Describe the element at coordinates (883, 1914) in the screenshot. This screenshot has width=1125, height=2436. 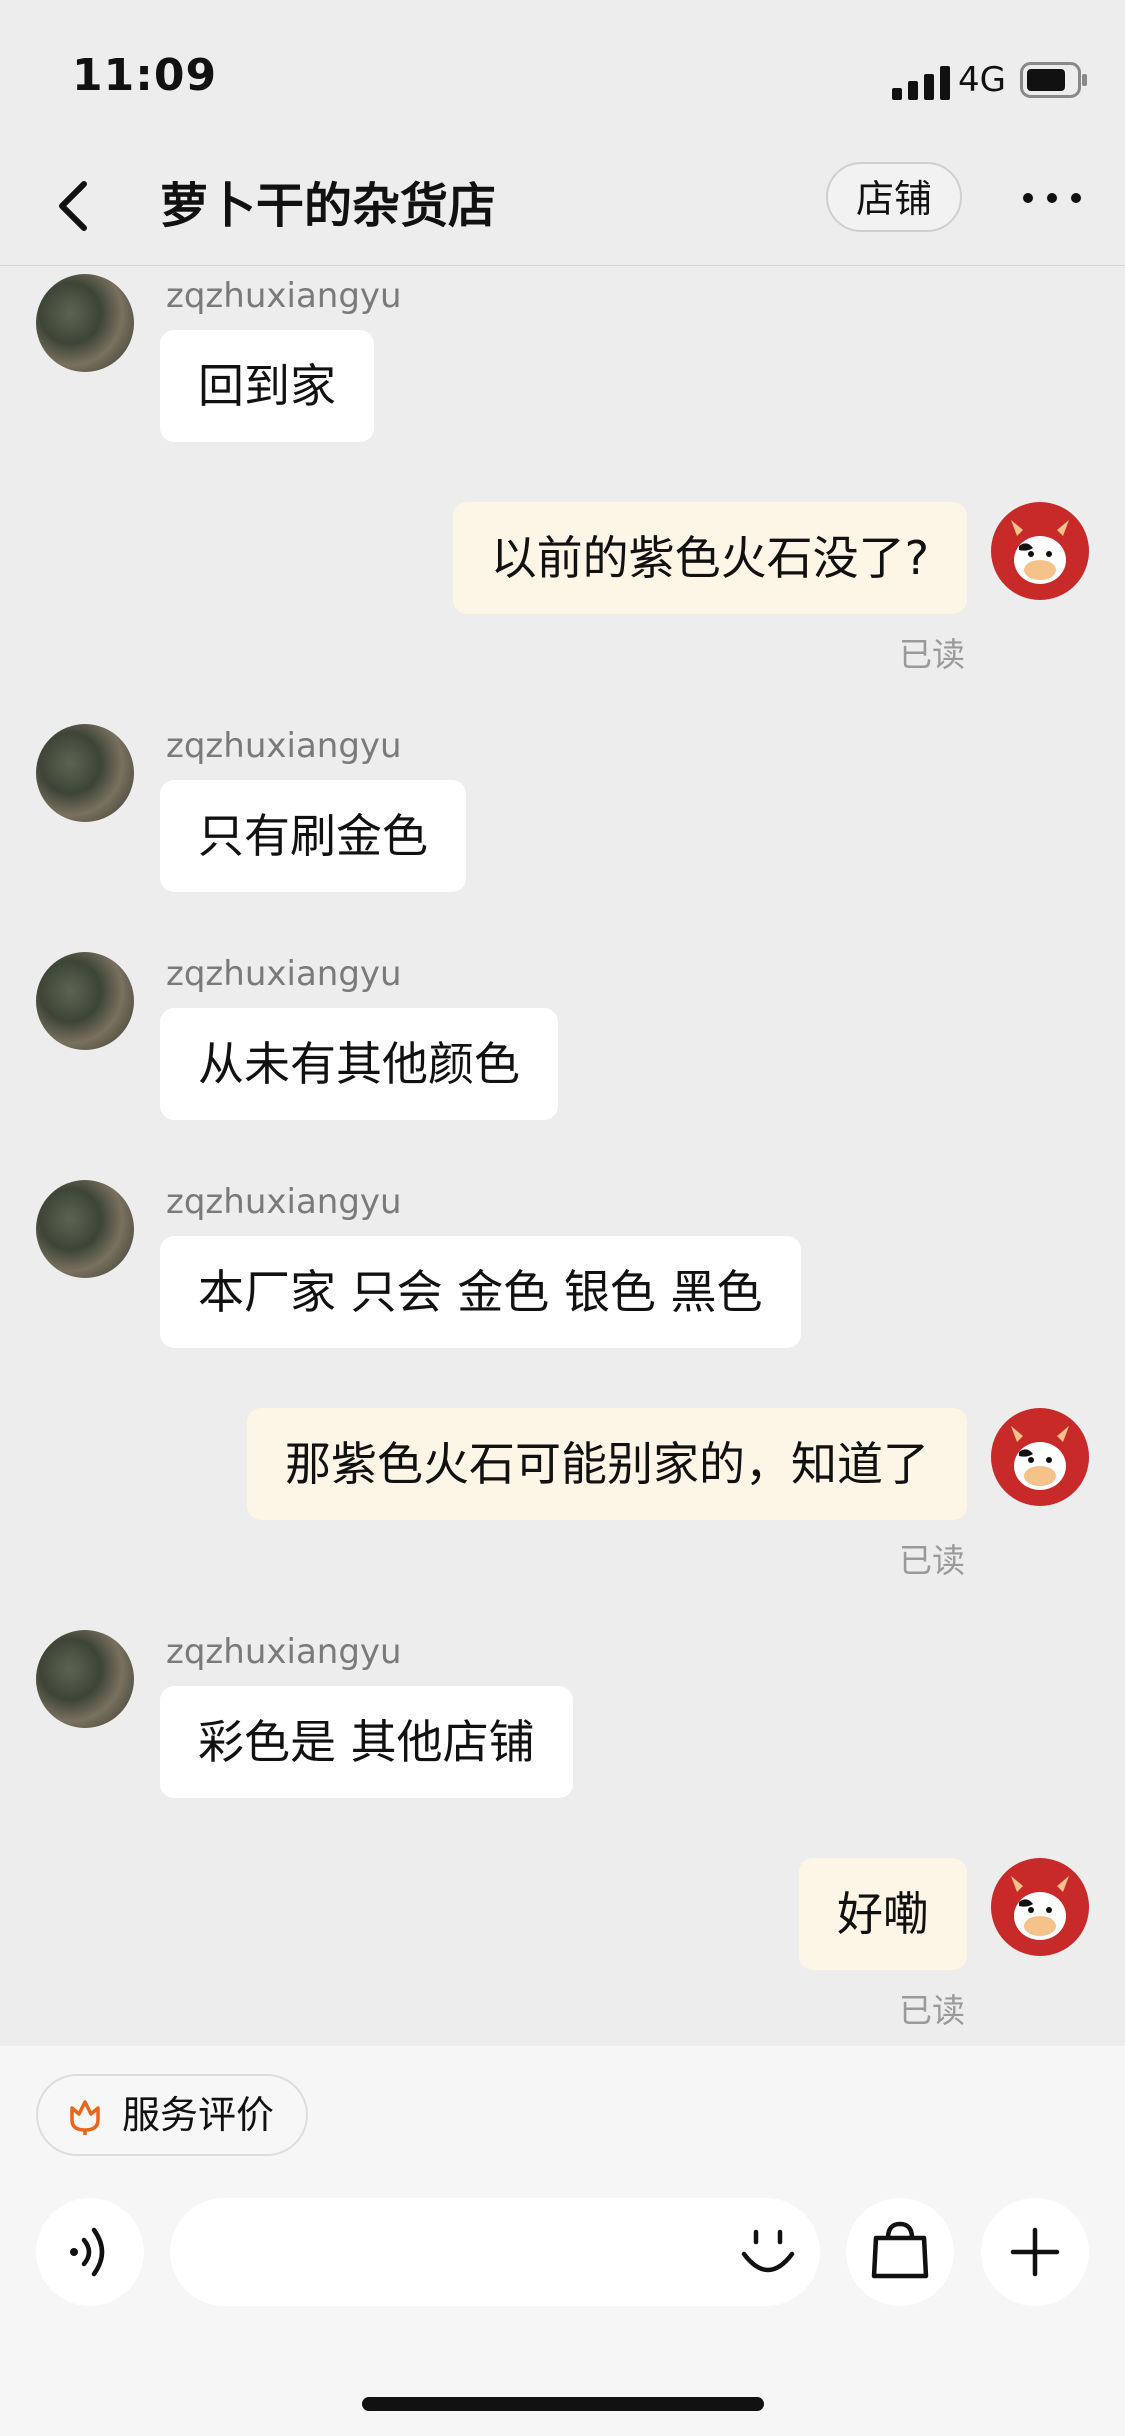
I see `outgoing-message: 好嘞` at that location.